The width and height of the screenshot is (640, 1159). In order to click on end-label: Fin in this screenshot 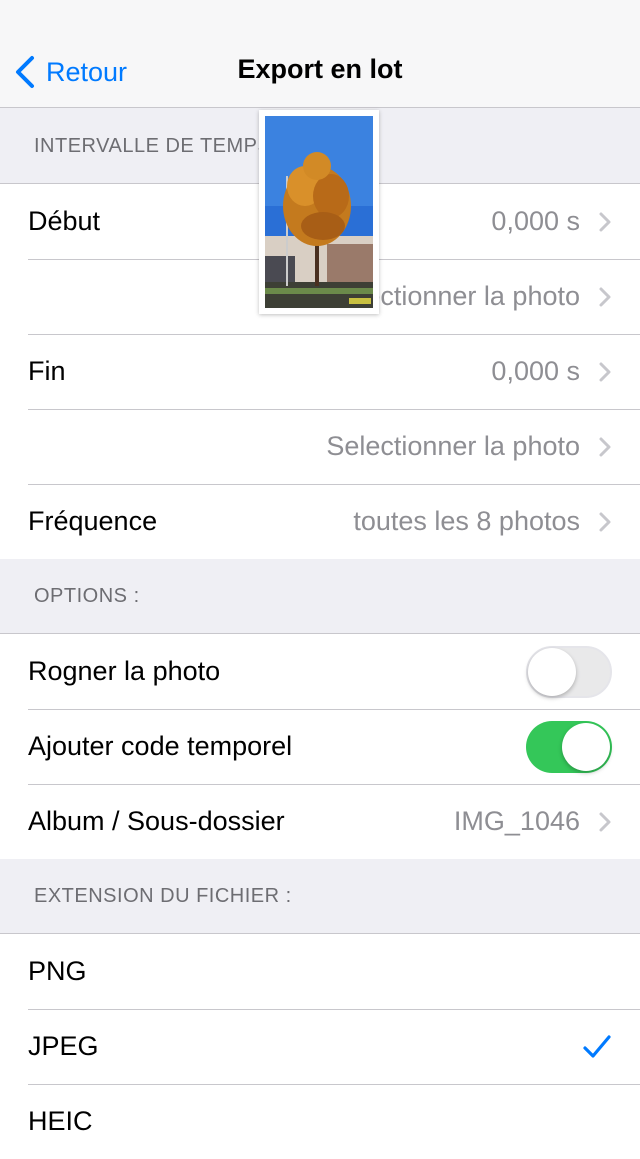, I will do `click(47, 371)`.